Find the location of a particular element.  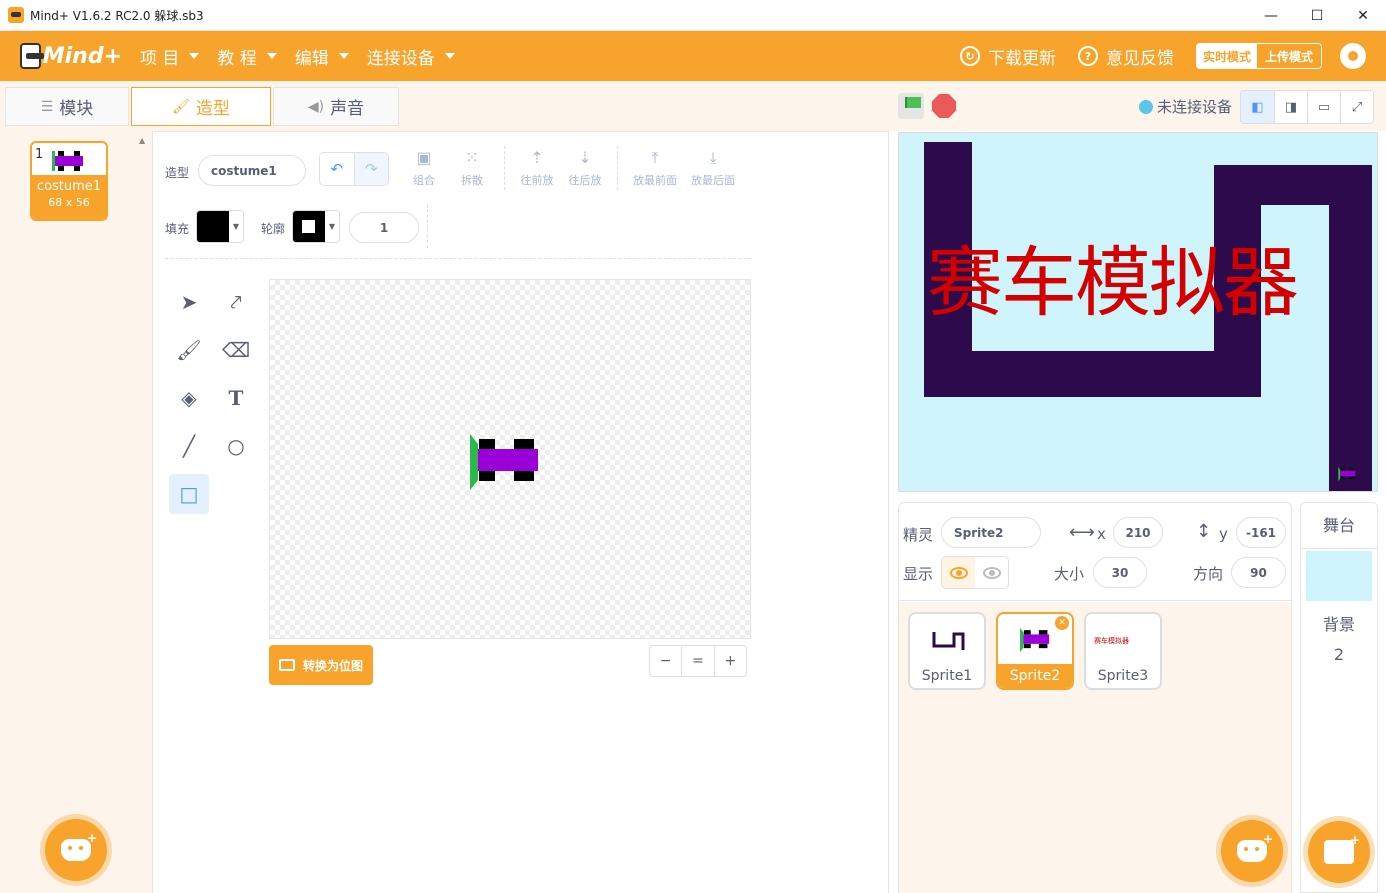

fill-swatch is located at coordinates (213, 226).